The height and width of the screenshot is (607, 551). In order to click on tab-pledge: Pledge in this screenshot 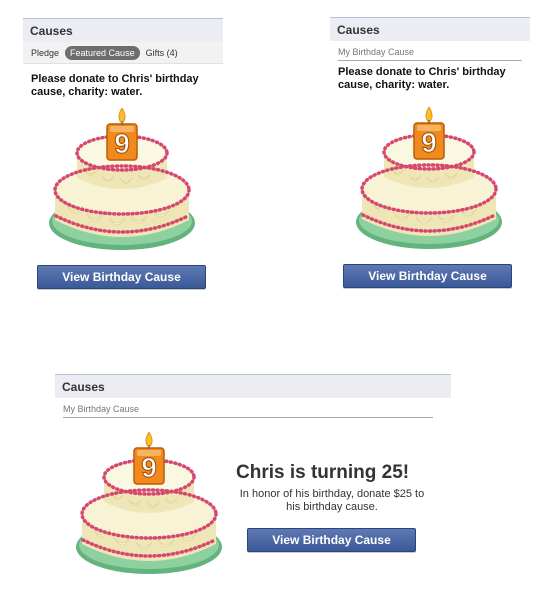, I will do `click(45, 53)`.